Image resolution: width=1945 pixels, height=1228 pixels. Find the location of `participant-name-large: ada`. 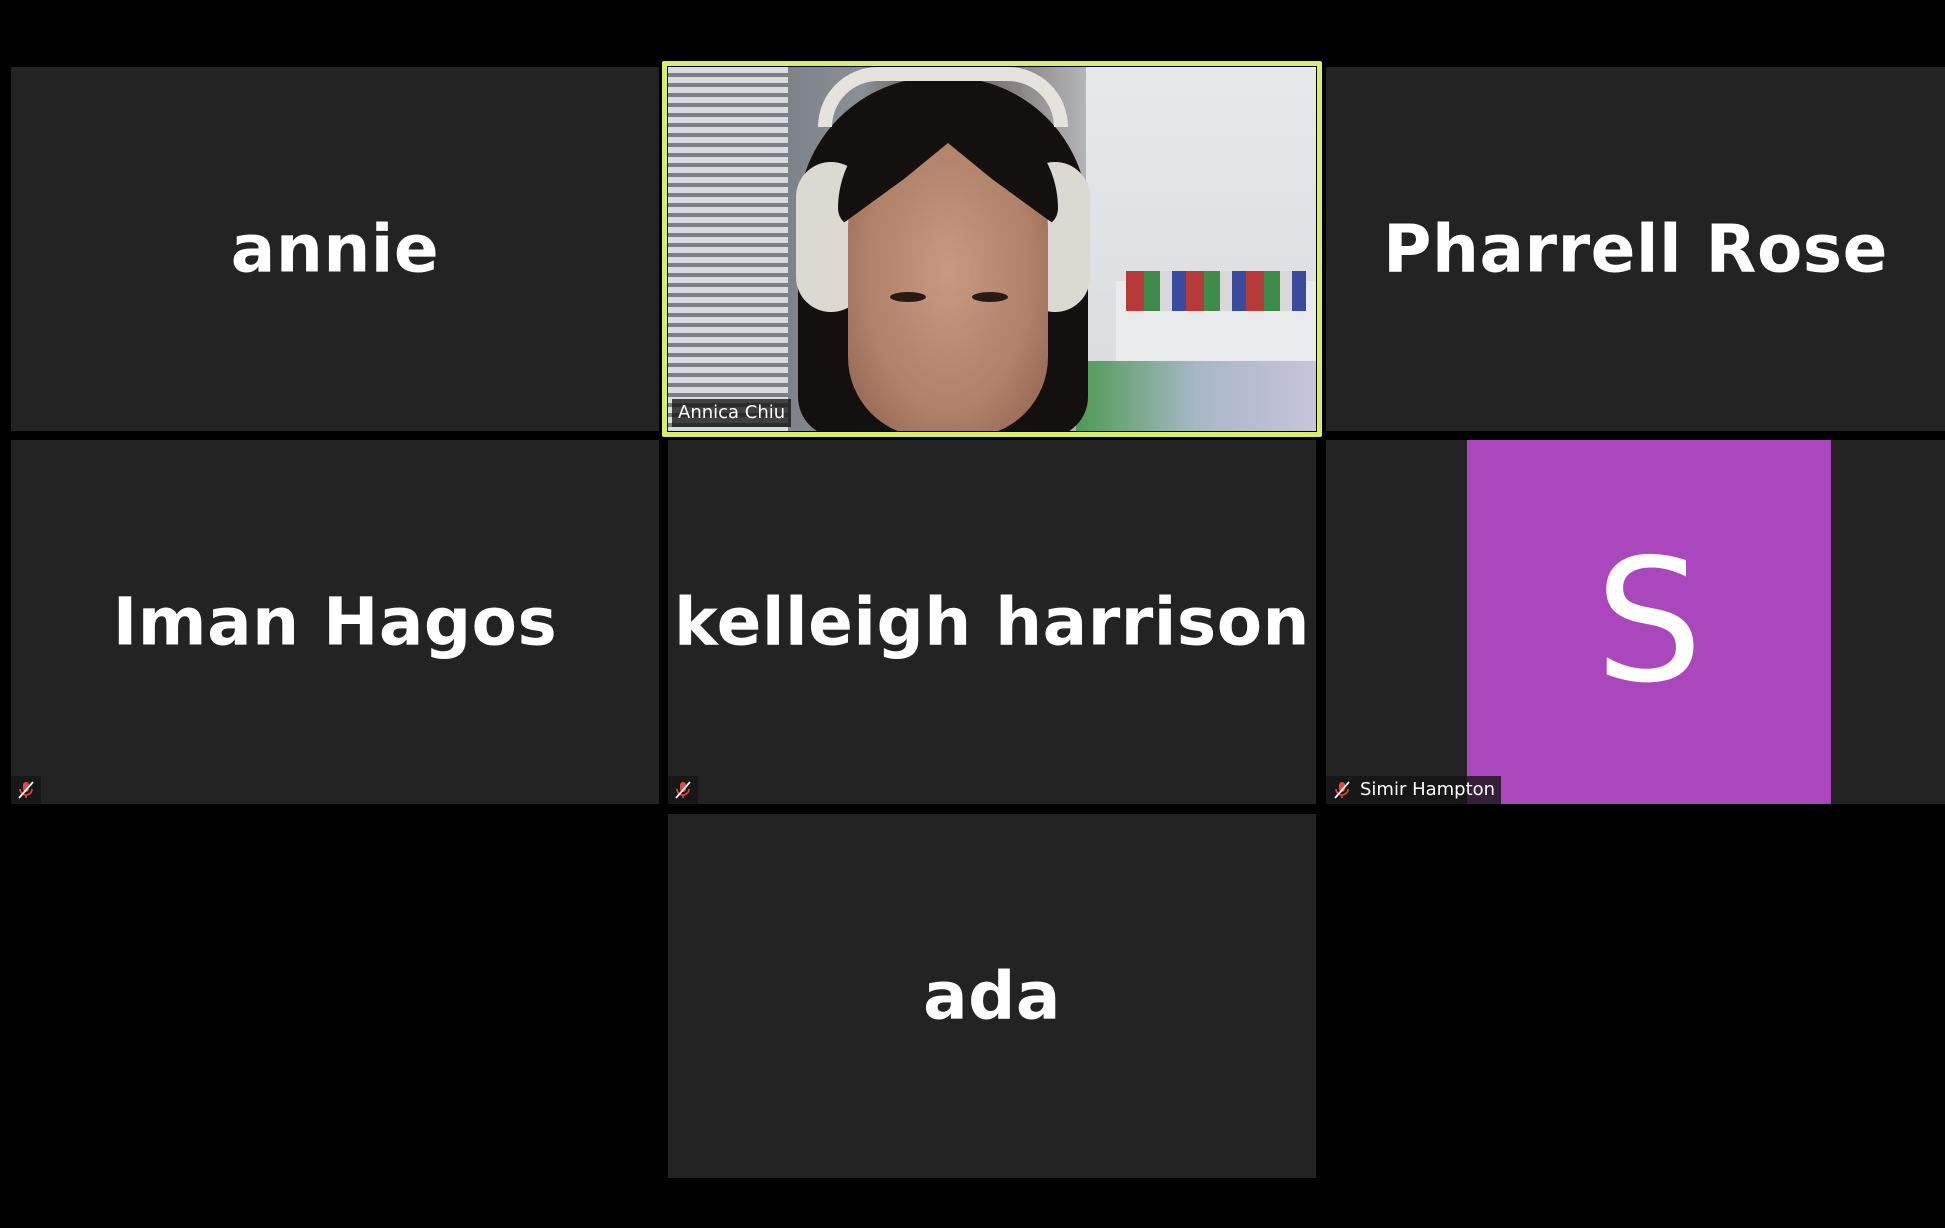

participant-name-large: ada is located at coordinates (992, 996).